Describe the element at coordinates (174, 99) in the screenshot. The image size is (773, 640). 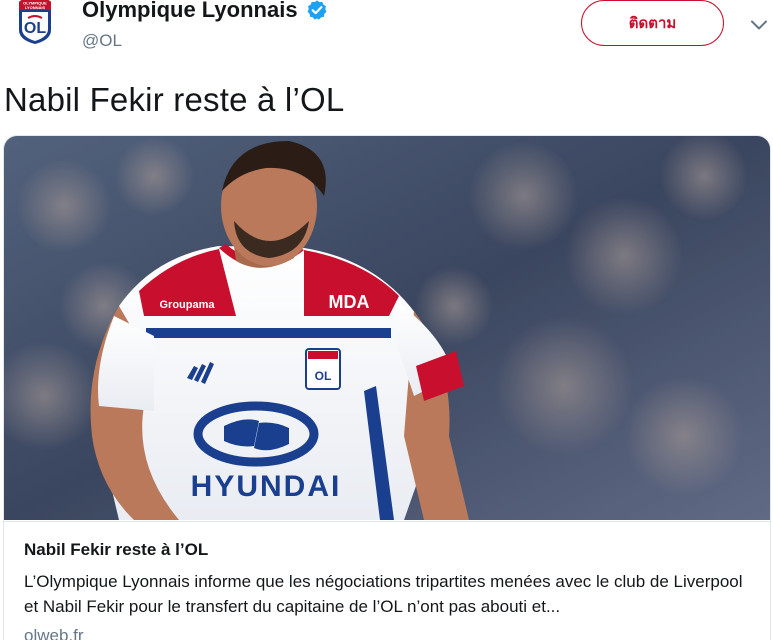
I see `tweet-text: Nabil Fekir reste à l’OL` at that location.